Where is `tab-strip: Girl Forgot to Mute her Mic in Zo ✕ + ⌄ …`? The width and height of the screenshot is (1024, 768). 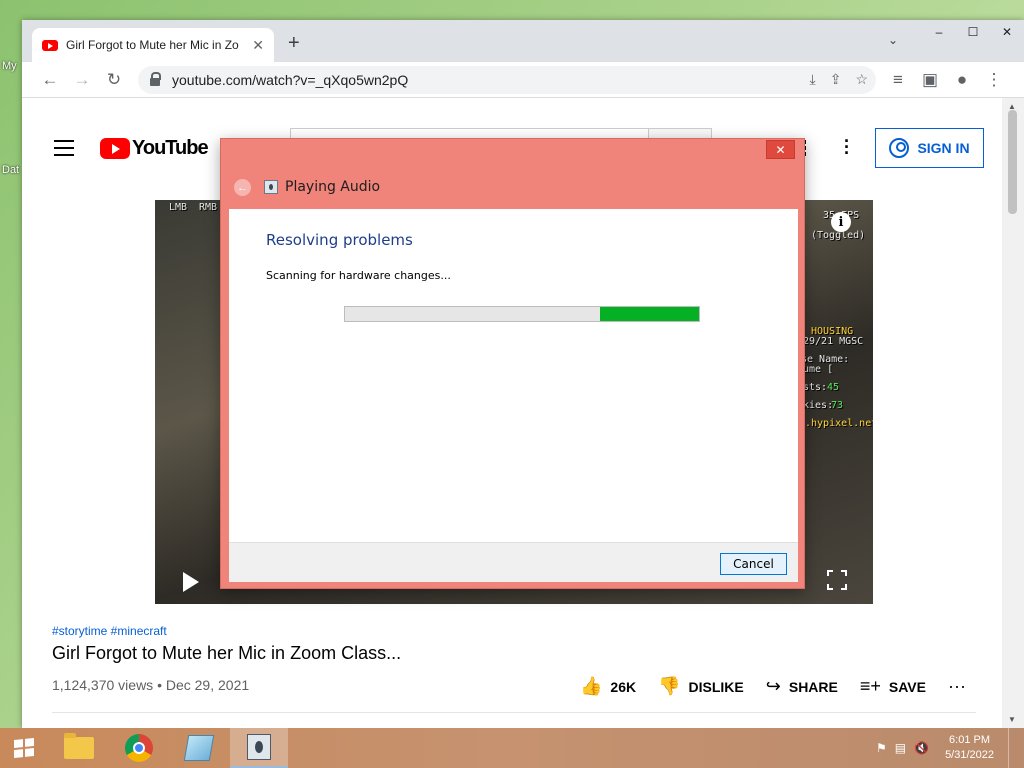
tab-strip: Girl Forgot to Mute her Mic in Zo ✕ + ⌄ … is located at coordinates (523, 41).